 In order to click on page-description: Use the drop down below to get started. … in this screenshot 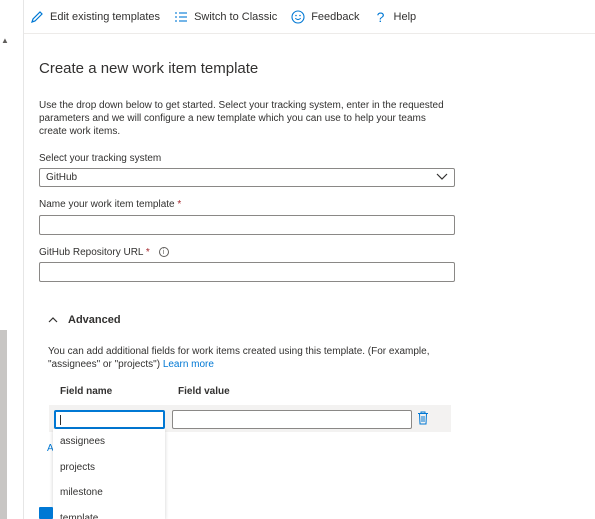, I will do `click(241, 118)`.